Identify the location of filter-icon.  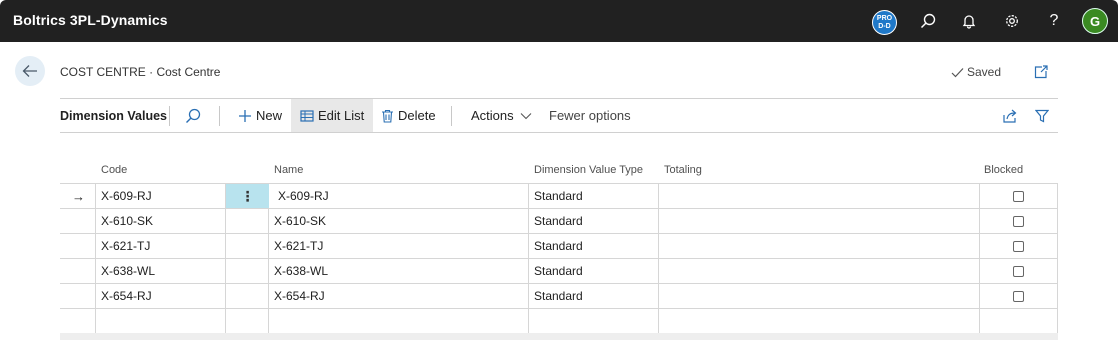
(1044, 115).